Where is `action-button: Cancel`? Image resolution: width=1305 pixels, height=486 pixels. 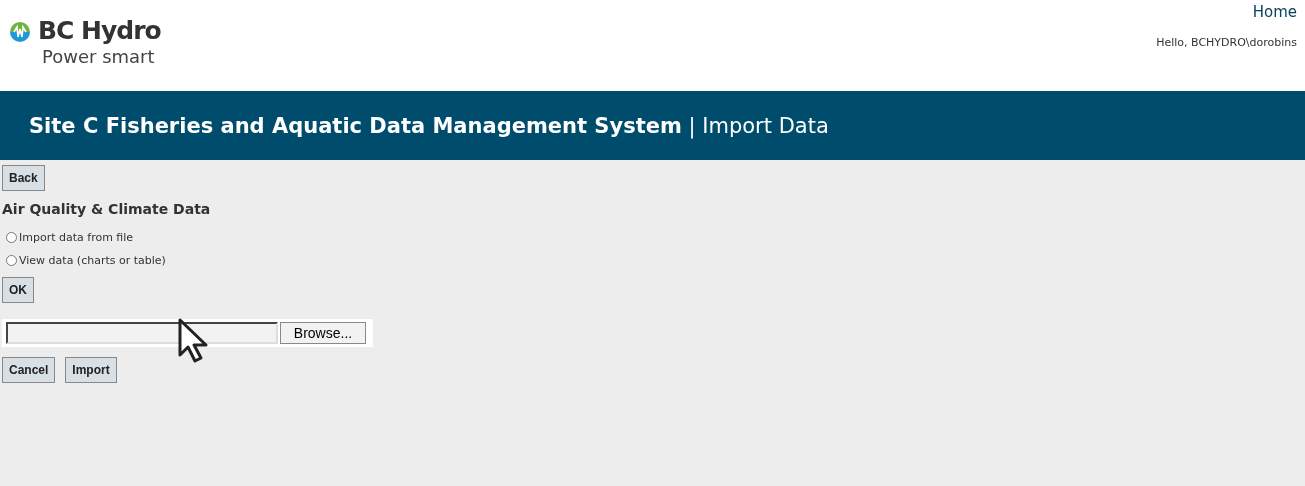
action-button: Cancel is located at coordinates (29, 370).